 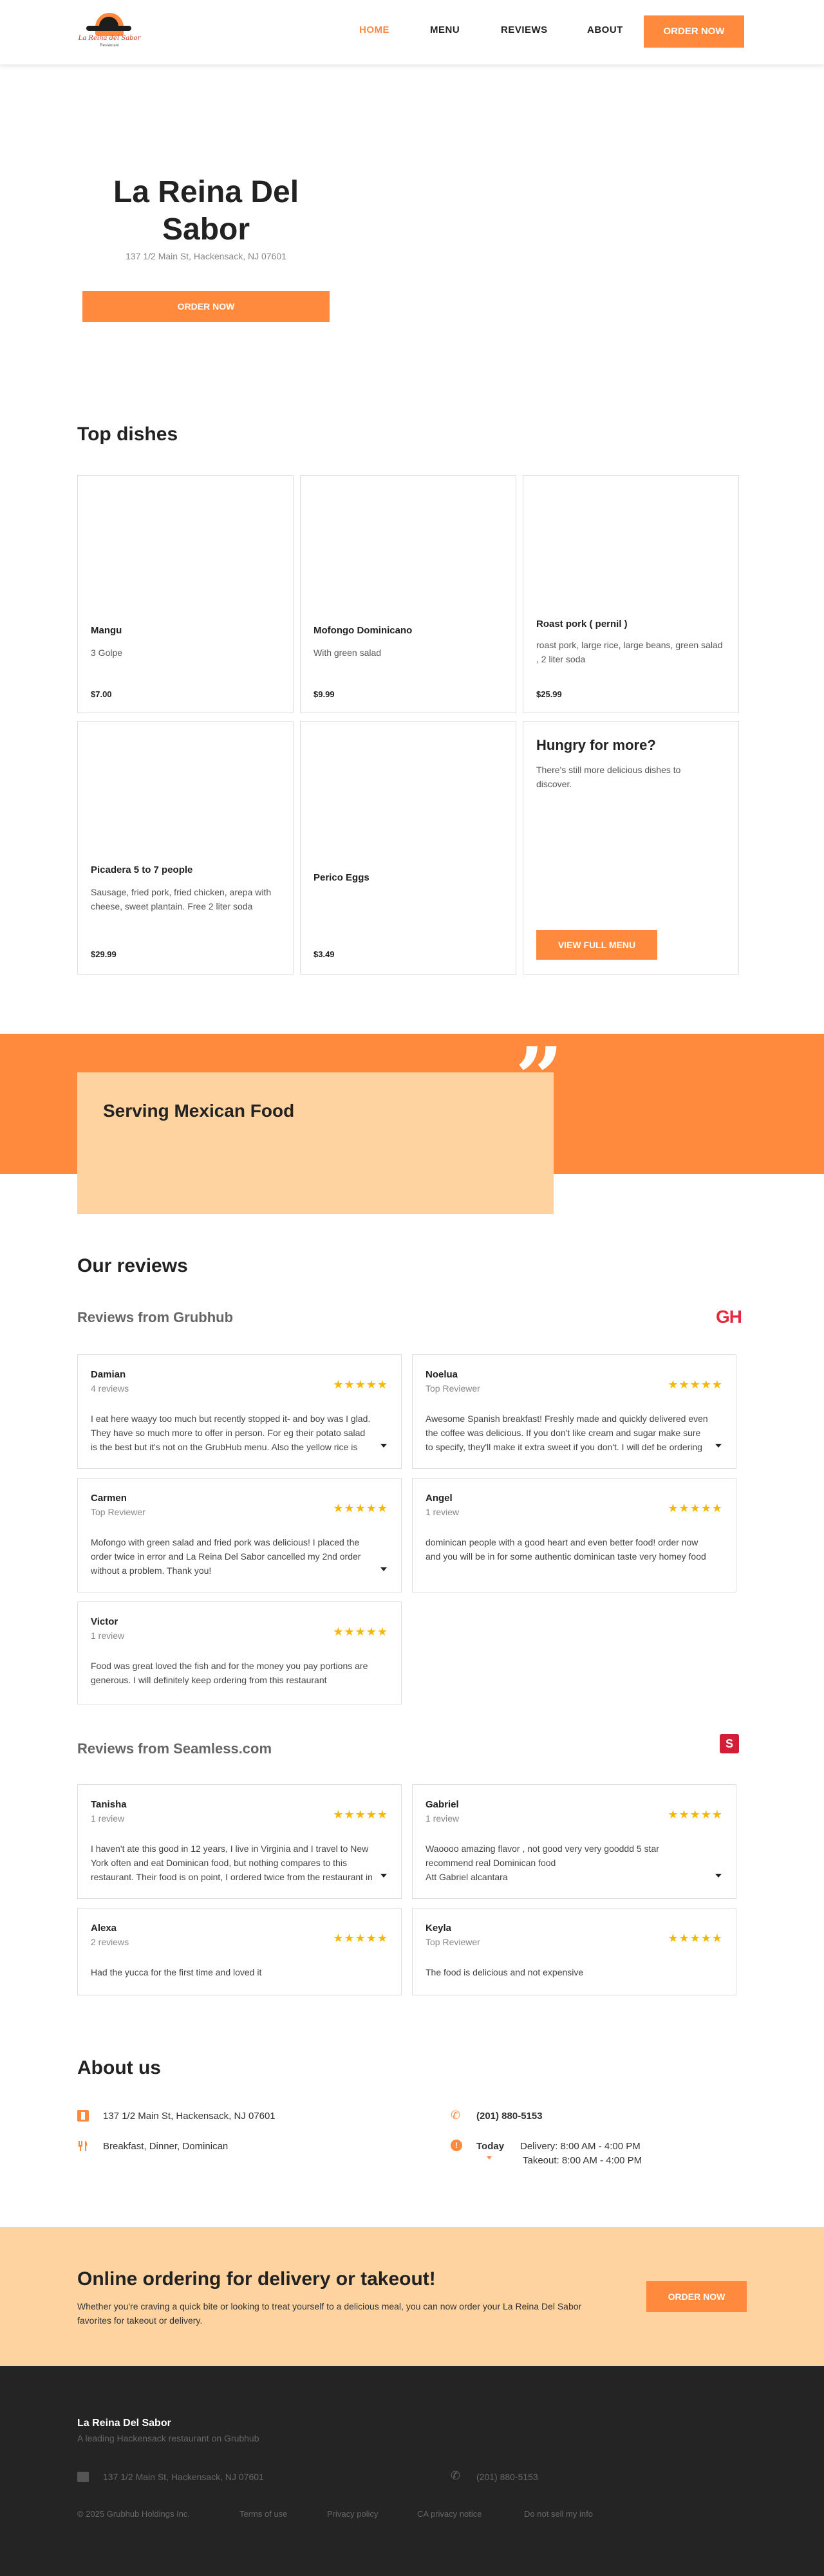 I want to click on more-dishes-title: Hungry for more?, so click(x=596, y=745).